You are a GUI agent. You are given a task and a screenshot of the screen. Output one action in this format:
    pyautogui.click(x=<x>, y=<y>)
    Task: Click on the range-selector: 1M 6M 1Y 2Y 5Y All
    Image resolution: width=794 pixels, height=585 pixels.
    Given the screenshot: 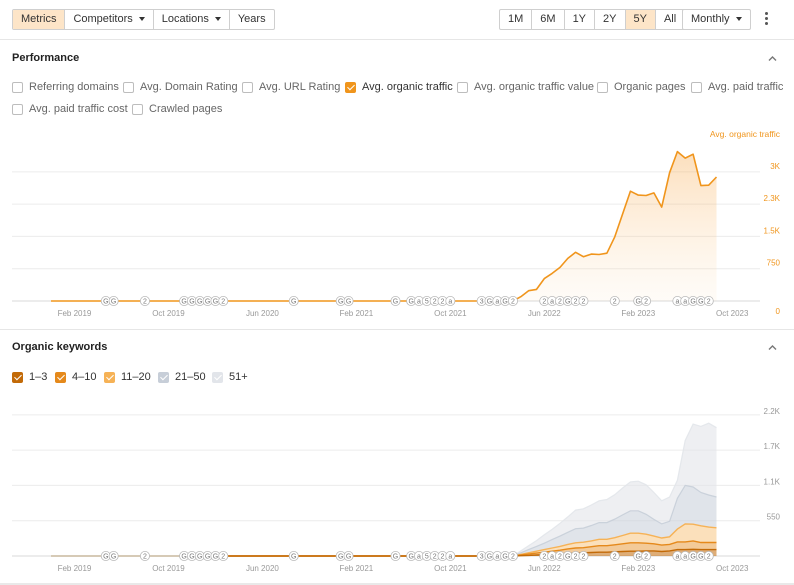 What is the action you would take?
    pyautogui.click(x=592, y=19)
    